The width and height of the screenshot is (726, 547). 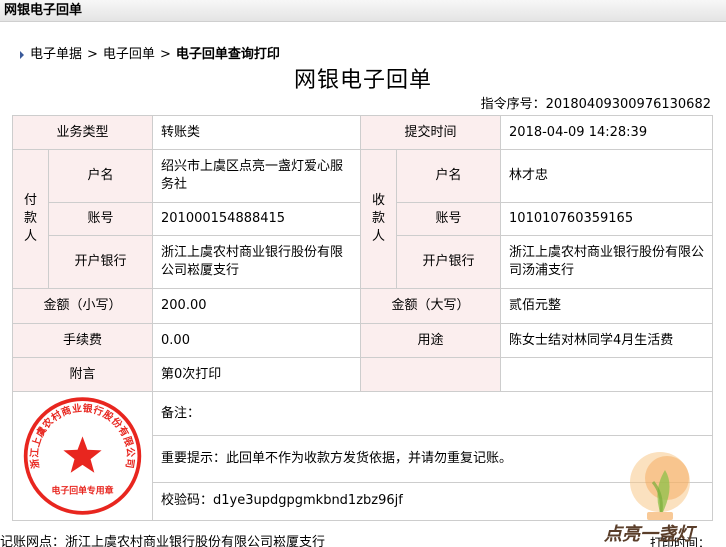 What do you see at coordinates (257, 340) in the screenshot?
I see `fee-value: 0.00` at bounding box center [257, 340].